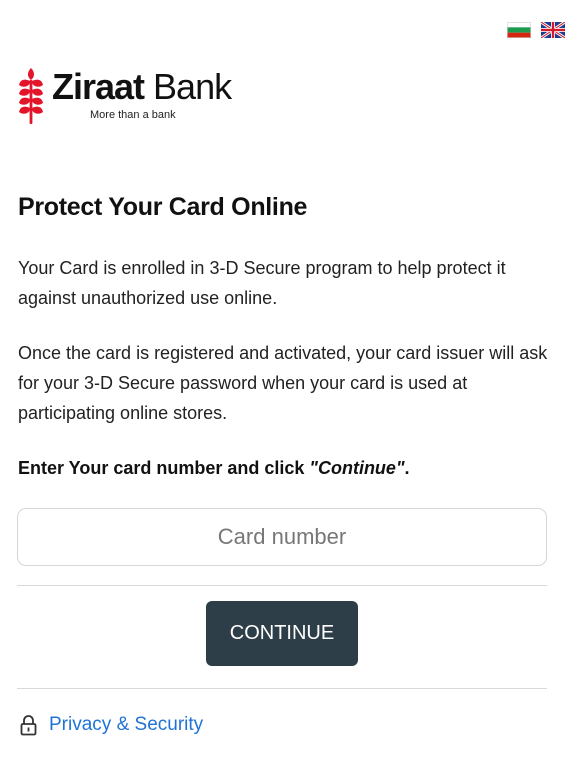 The width and height of the screenshot is (583, 767). Describe the element at coordinates (407, 468) in the screenshot. I see `instruction-suffix: .` at that location.